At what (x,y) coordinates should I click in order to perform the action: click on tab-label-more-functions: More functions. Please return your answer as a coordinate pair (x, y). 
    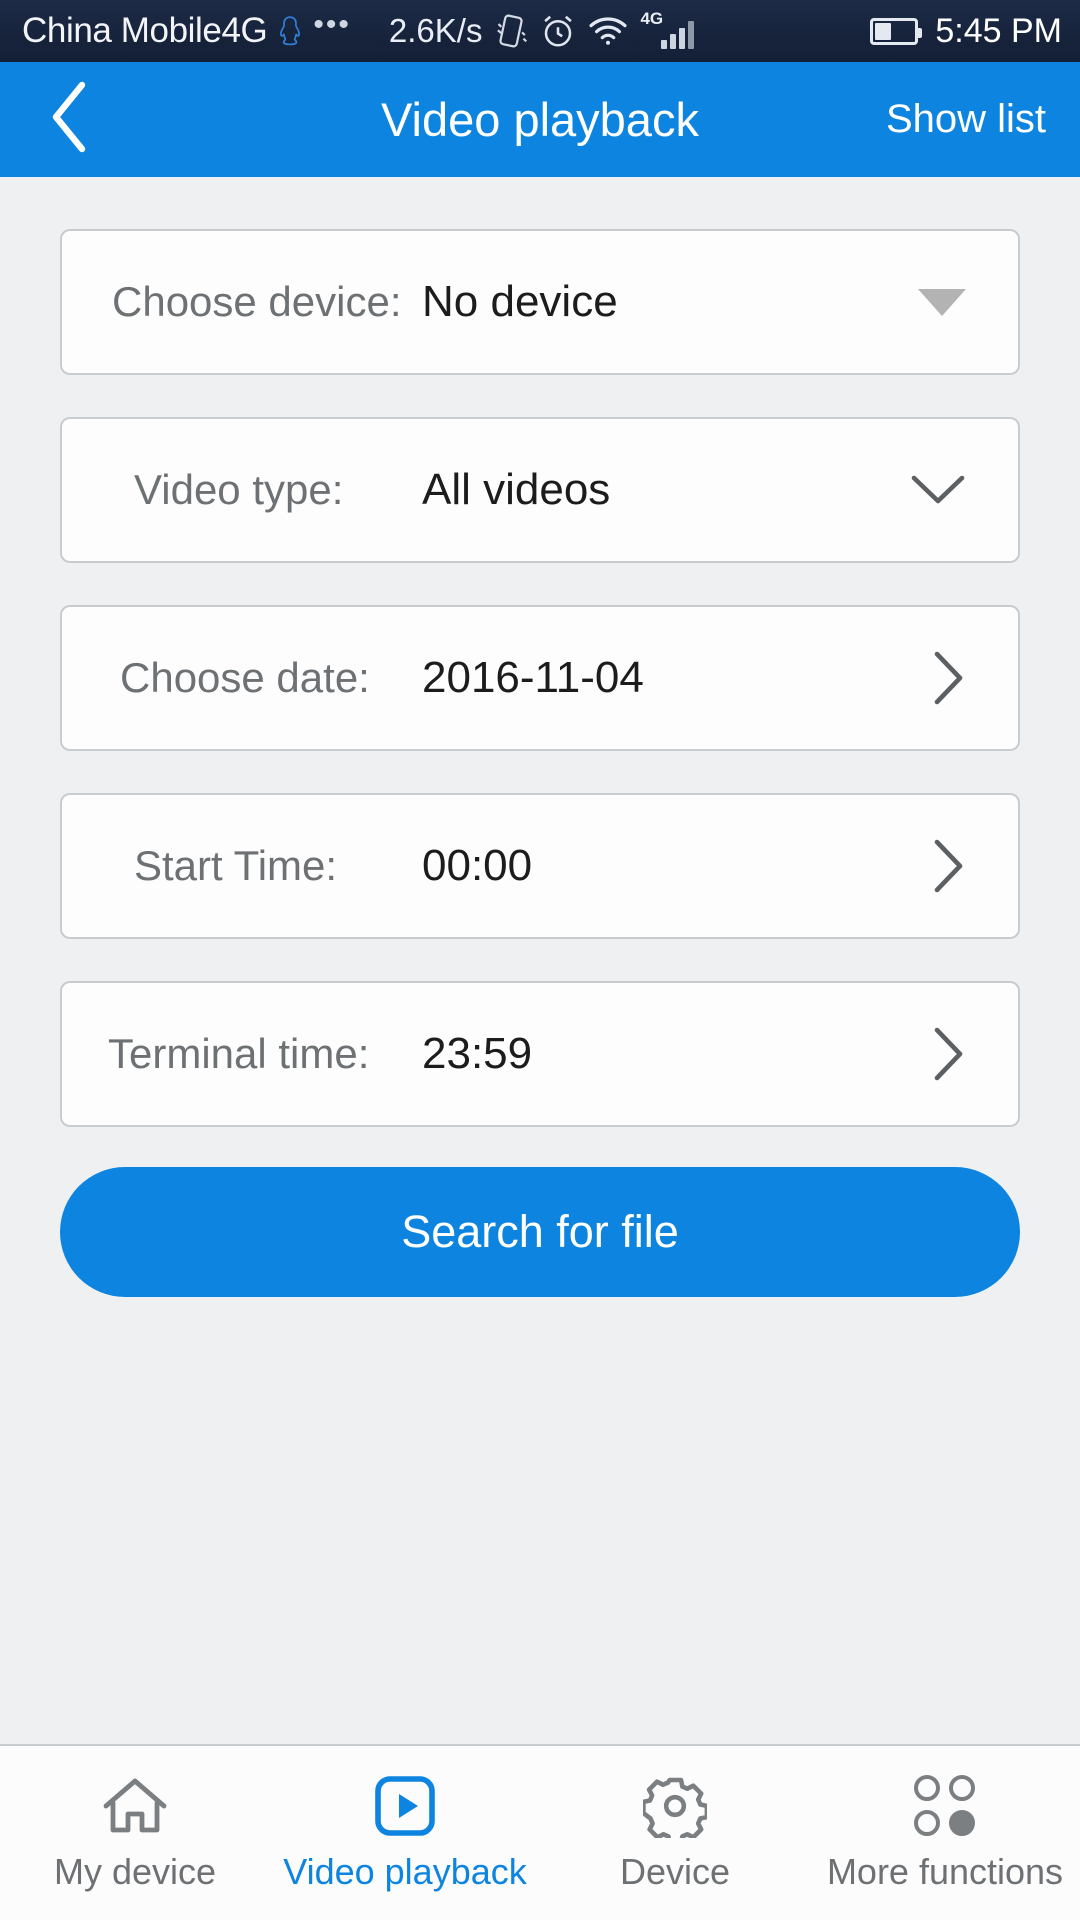
    Looking at the image, I should click on (945, 1871).